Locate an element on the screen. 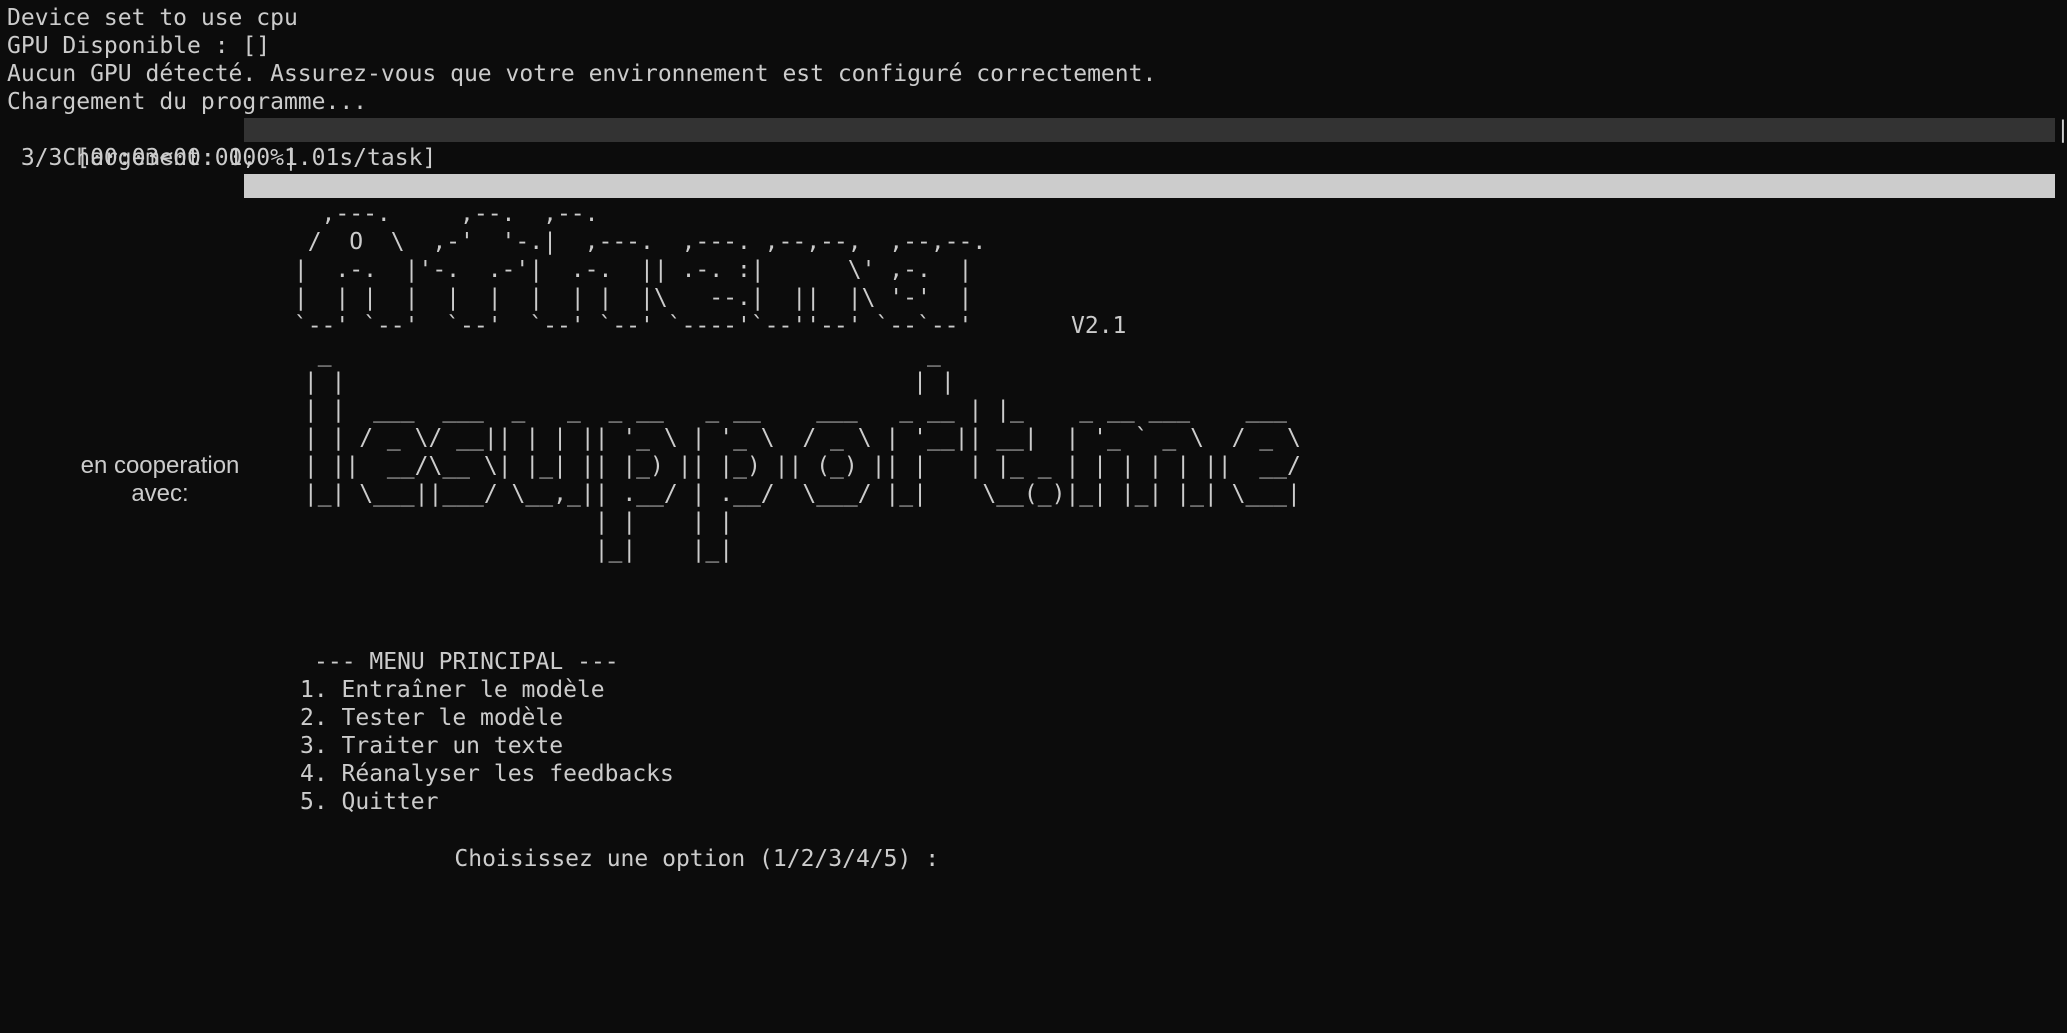  console-line-device: Device set to use cpu is located at coordinates (152, 18).